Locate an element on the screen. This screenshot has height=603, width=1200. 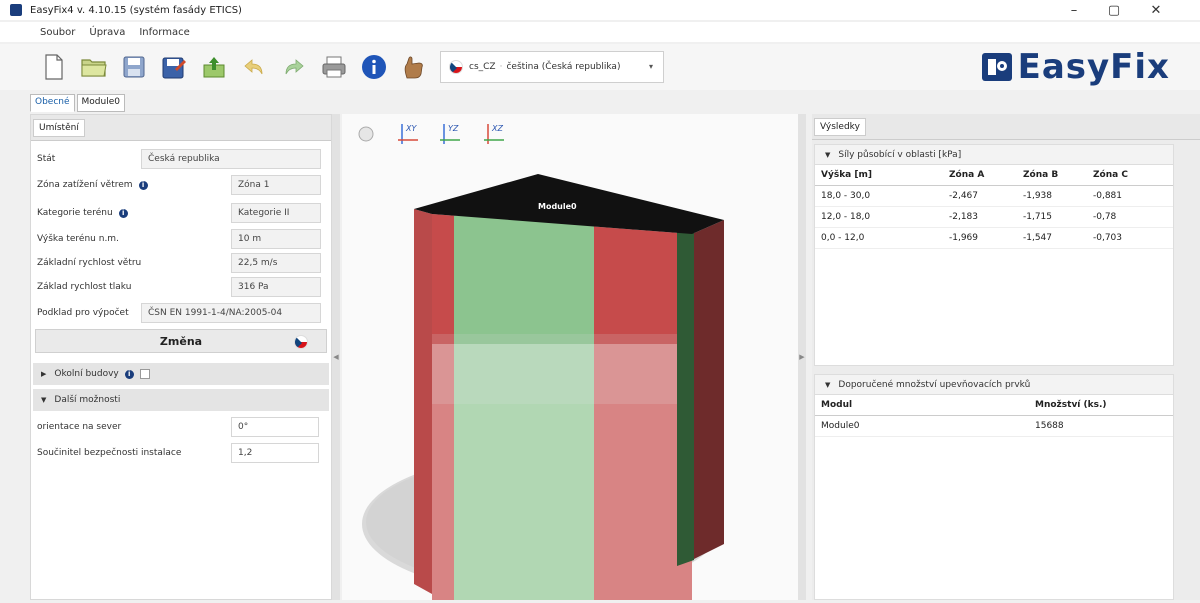
tab-umisteni: Umístění is located at coordinates (59, 128).